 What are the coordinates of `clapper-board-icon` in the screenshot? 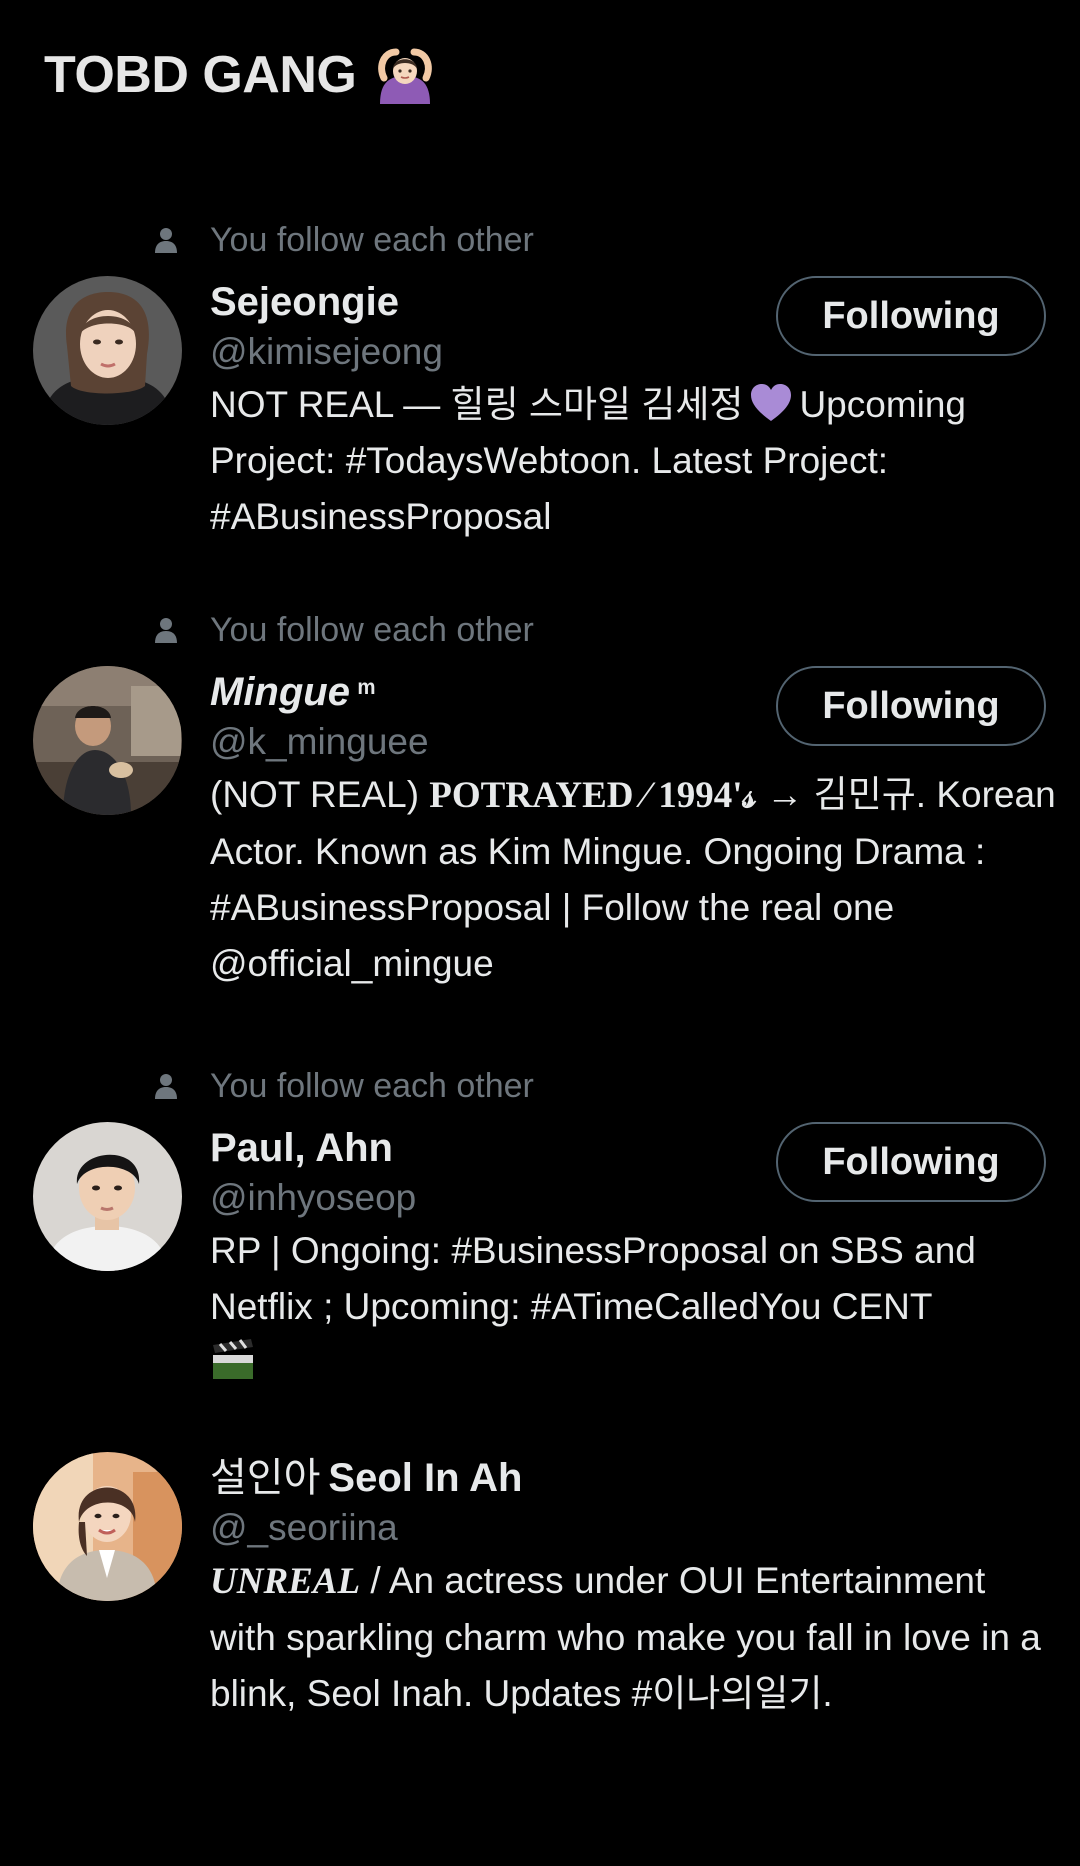 It's located at (233, 1359).